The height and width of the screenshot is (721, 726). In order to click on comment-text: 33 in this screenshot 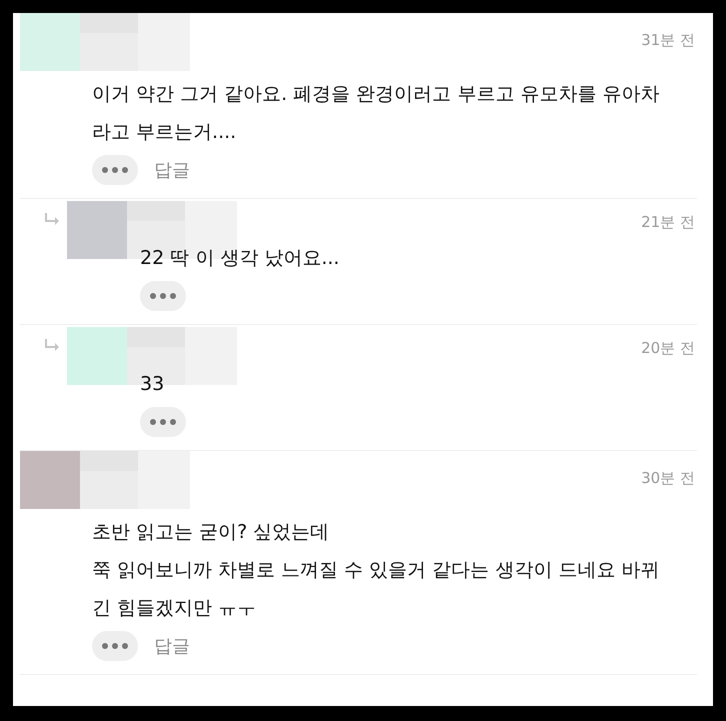, I will do `click(153, 384)`.